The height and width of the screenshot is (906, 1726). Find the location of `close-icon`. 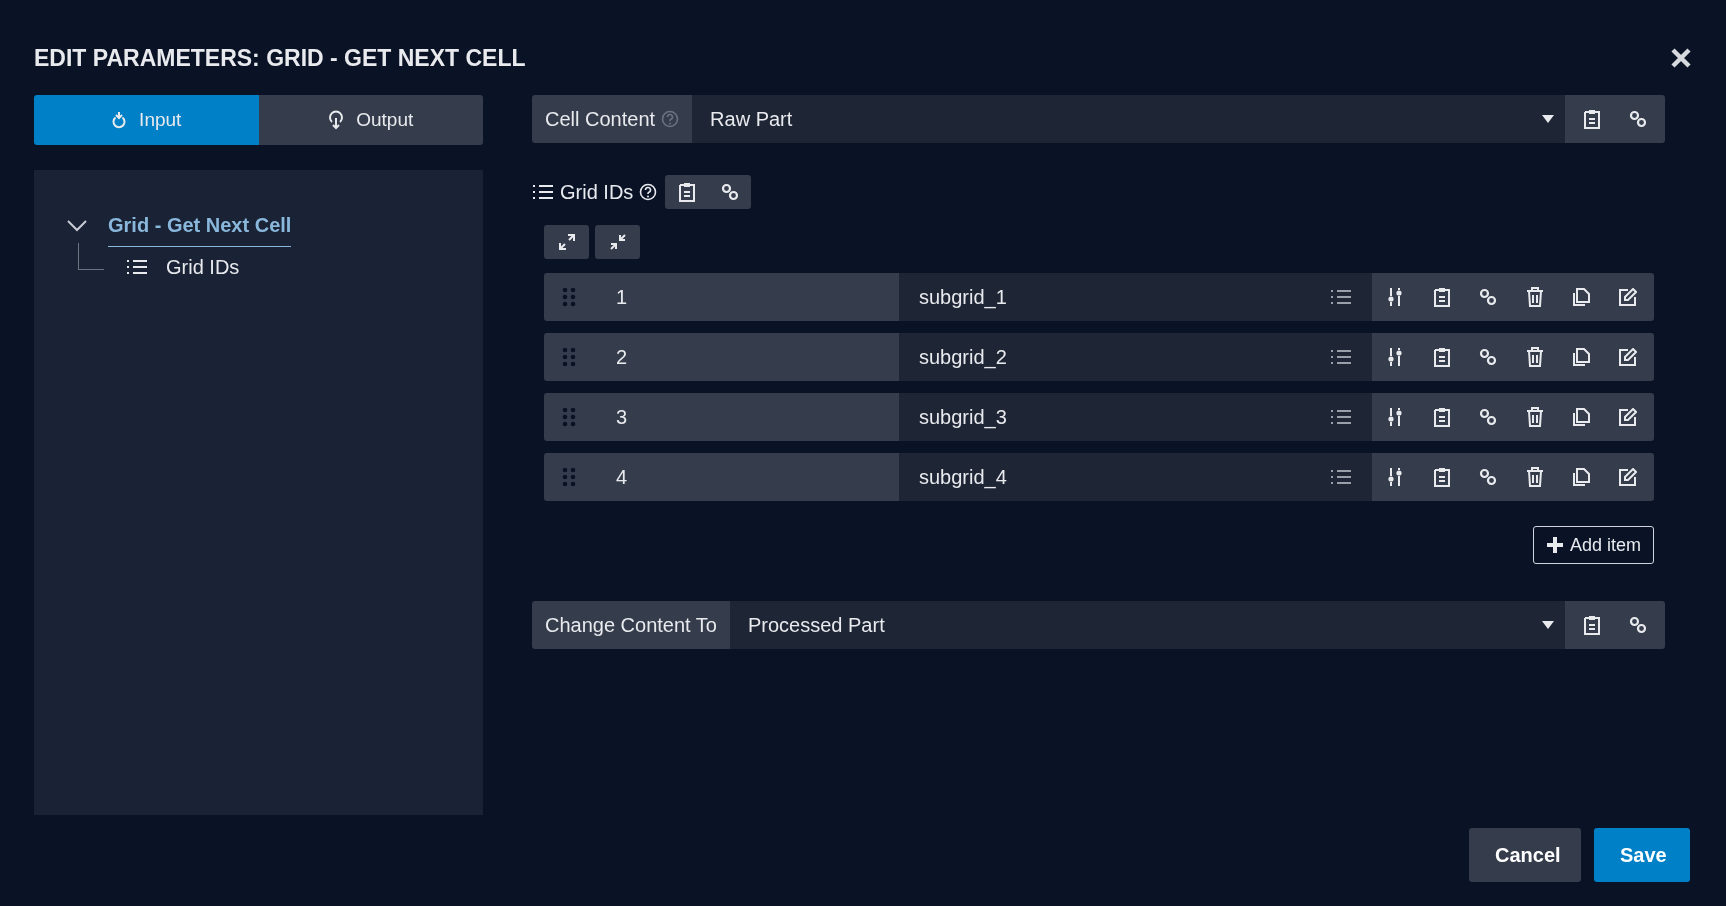

close-icon is located at coordinates (1681, 58).